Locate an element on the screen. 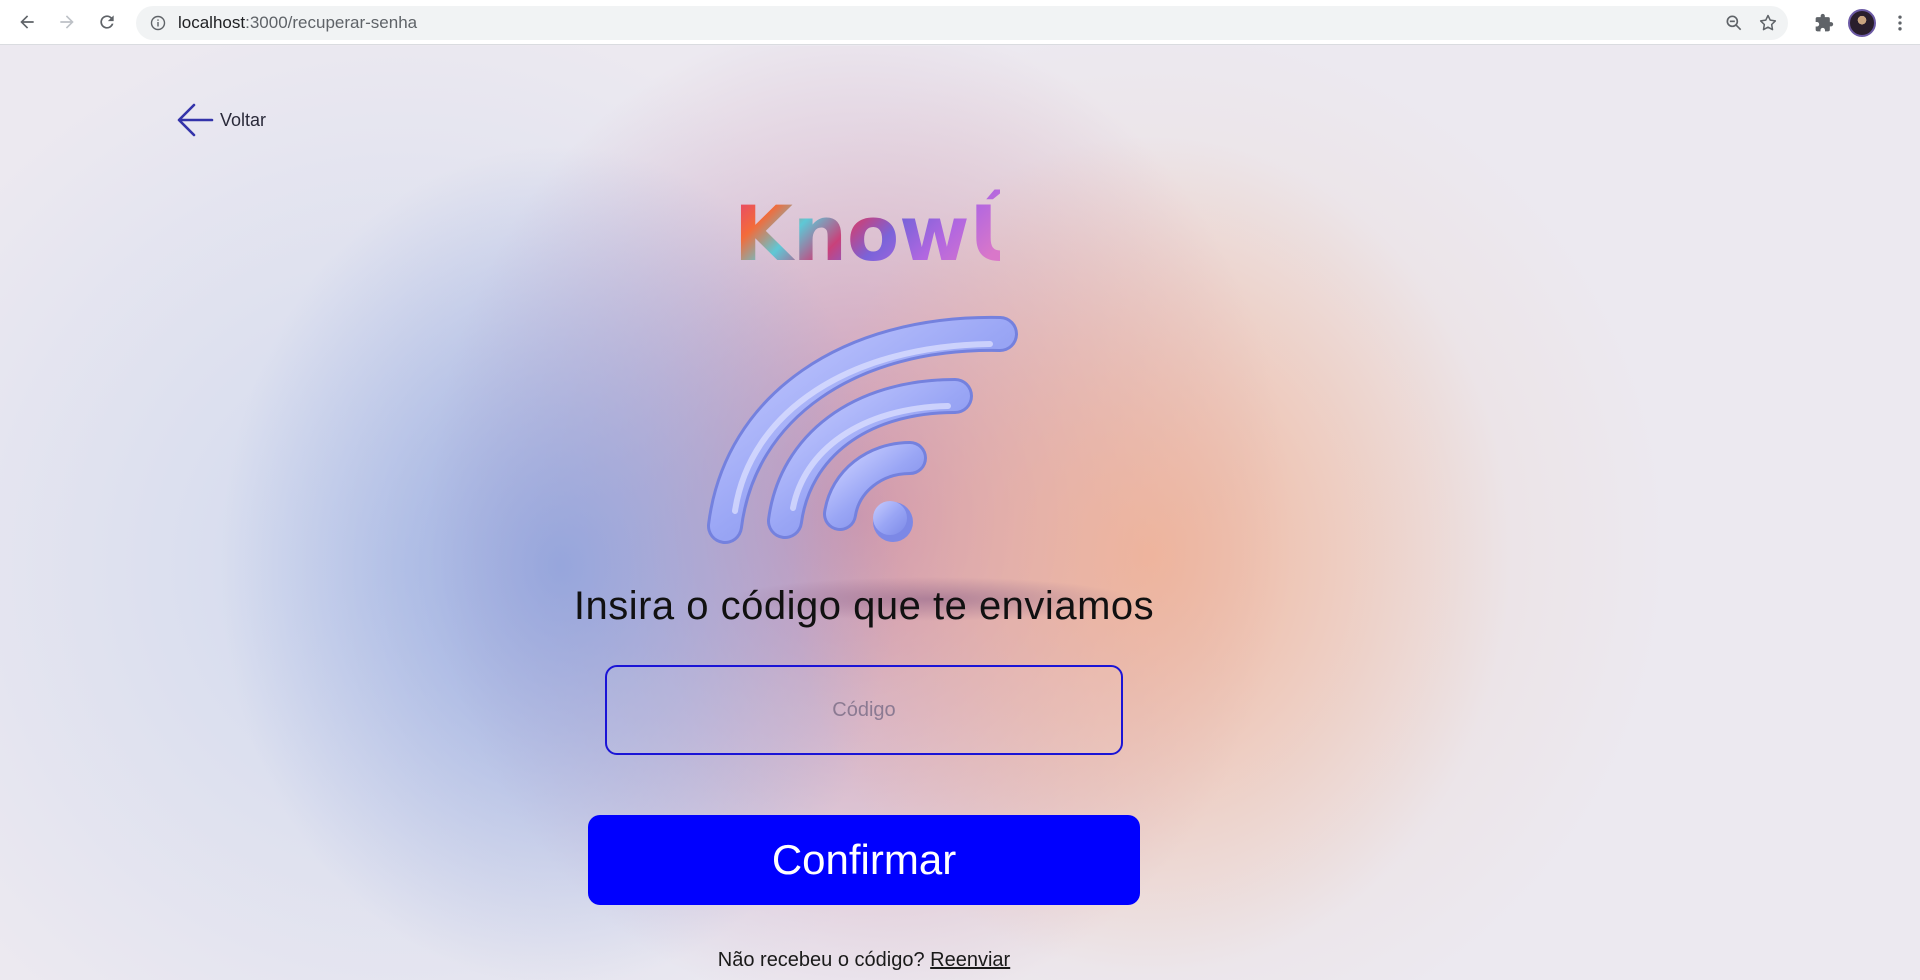 The height and width of the screenshot is (980, 1920). browser-back-button is located at coordinates (27, 22).